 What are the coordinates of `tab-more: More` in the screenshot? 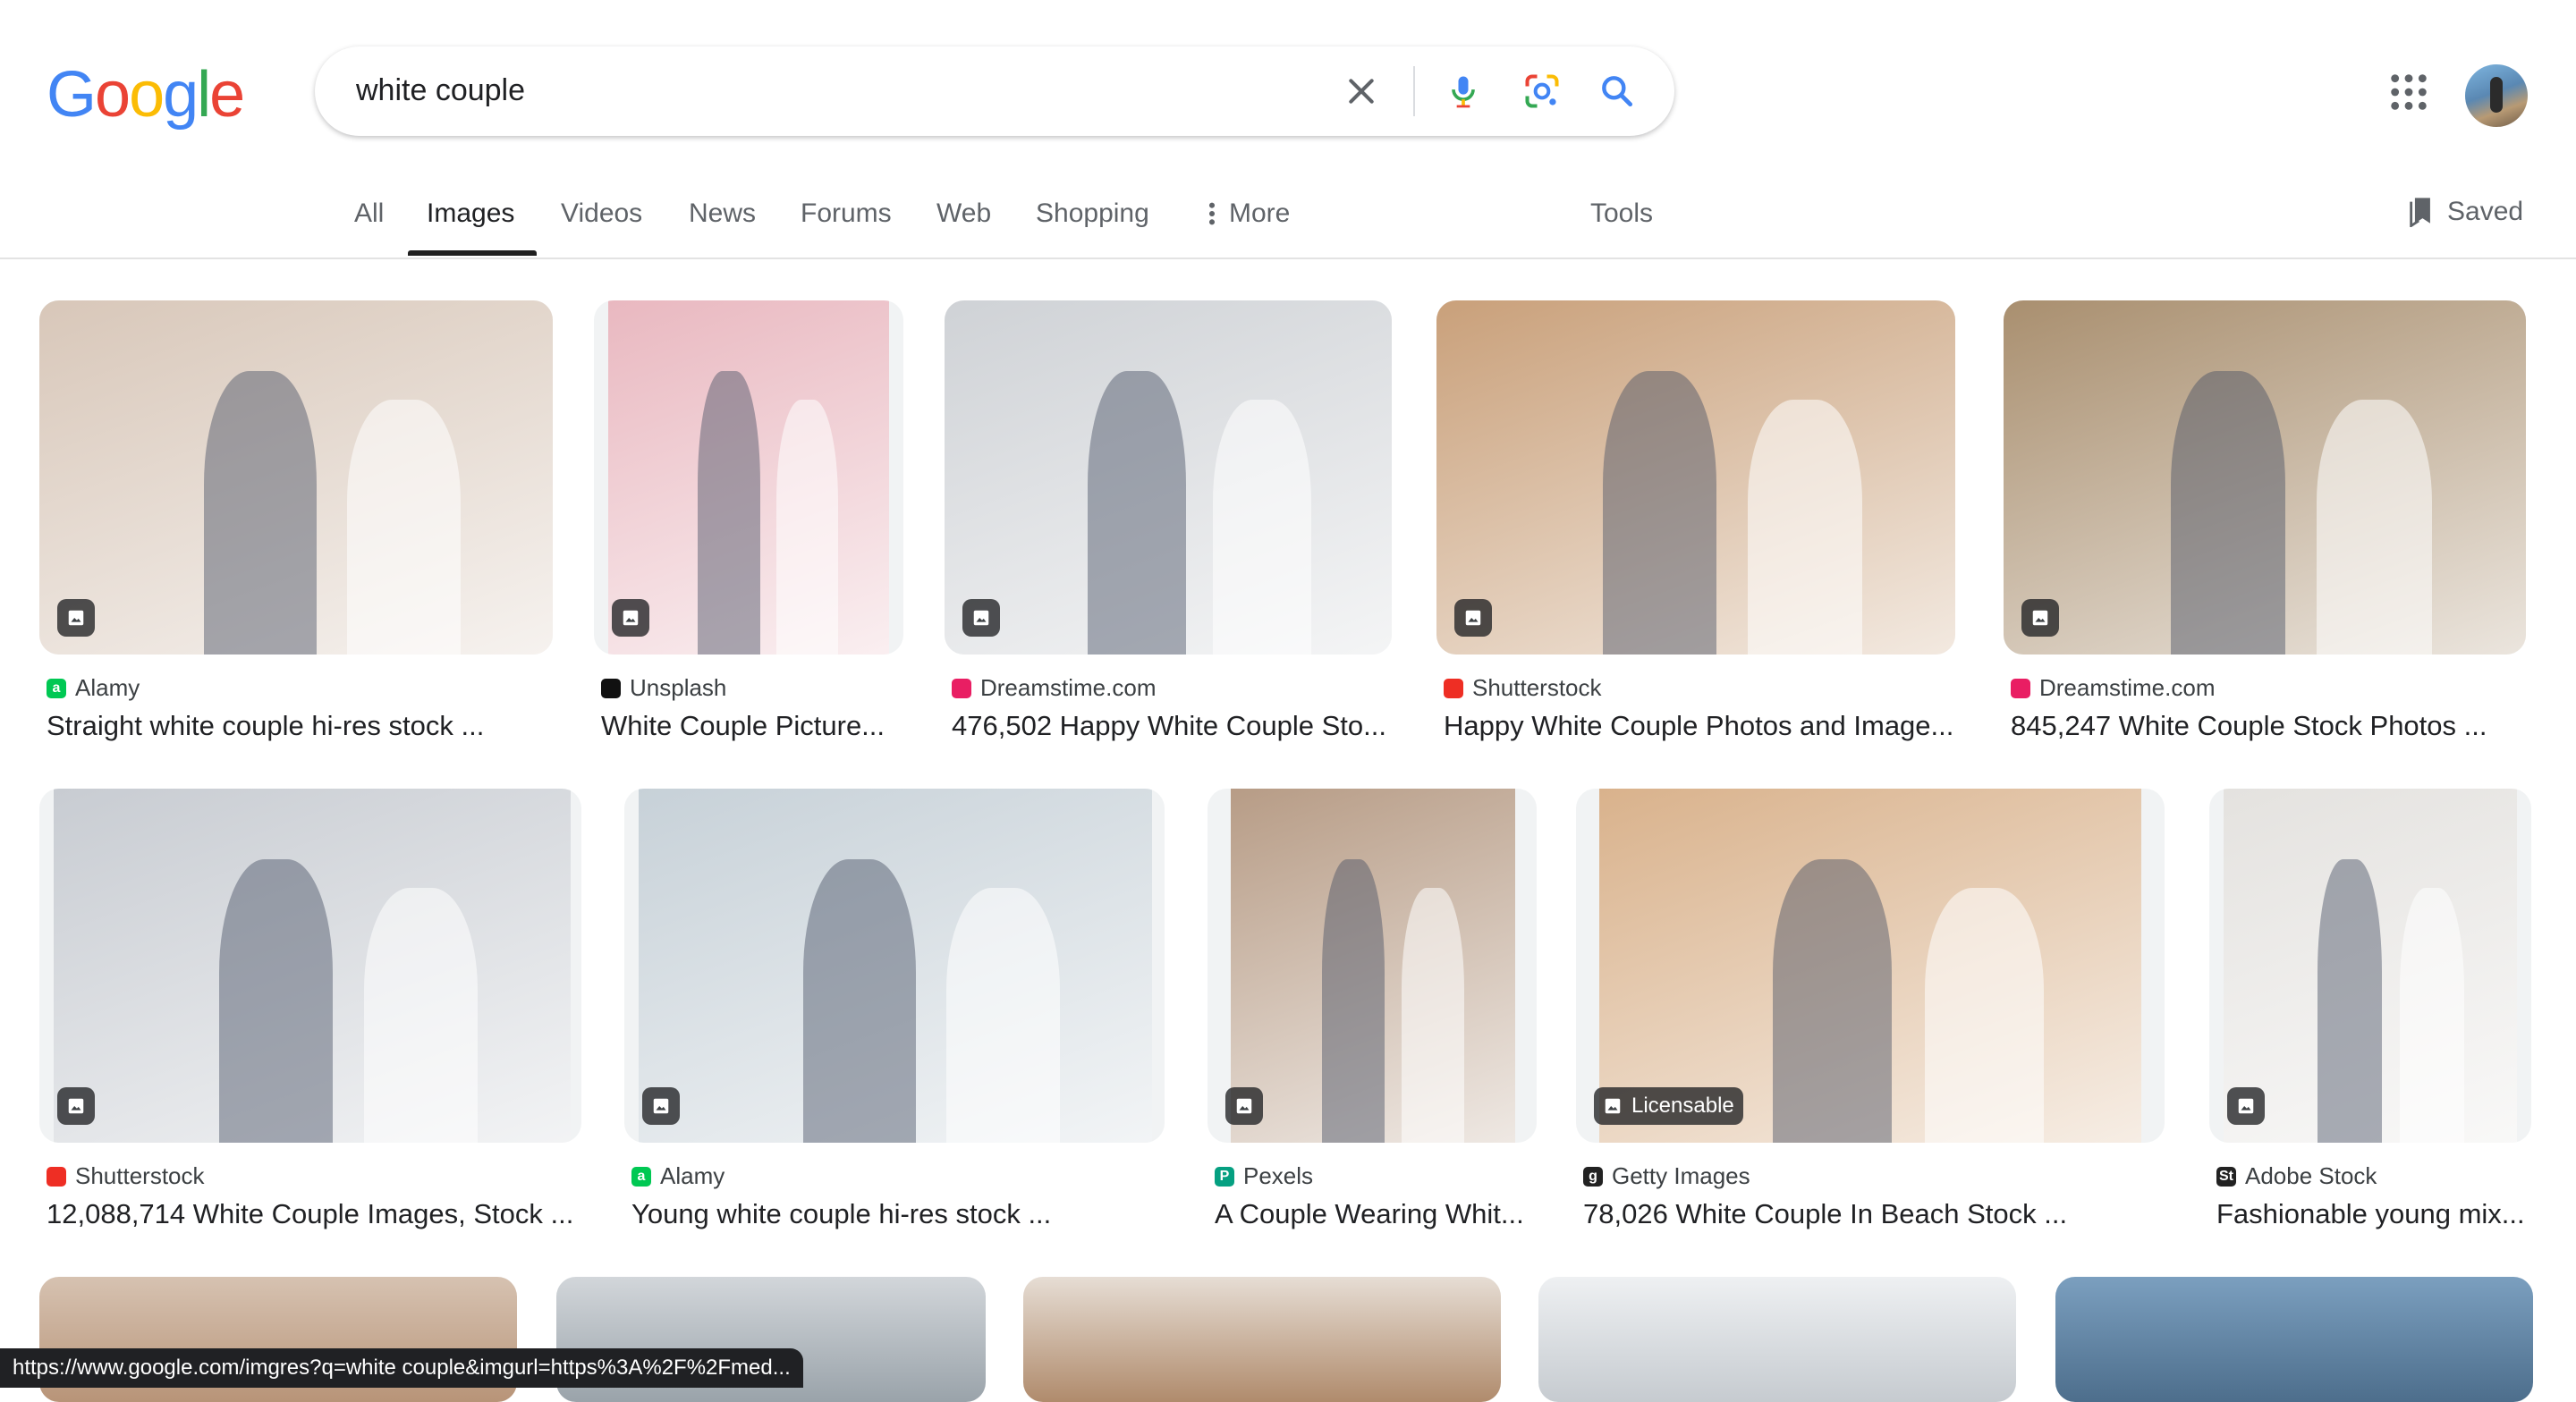 It's located at (1249, 213).